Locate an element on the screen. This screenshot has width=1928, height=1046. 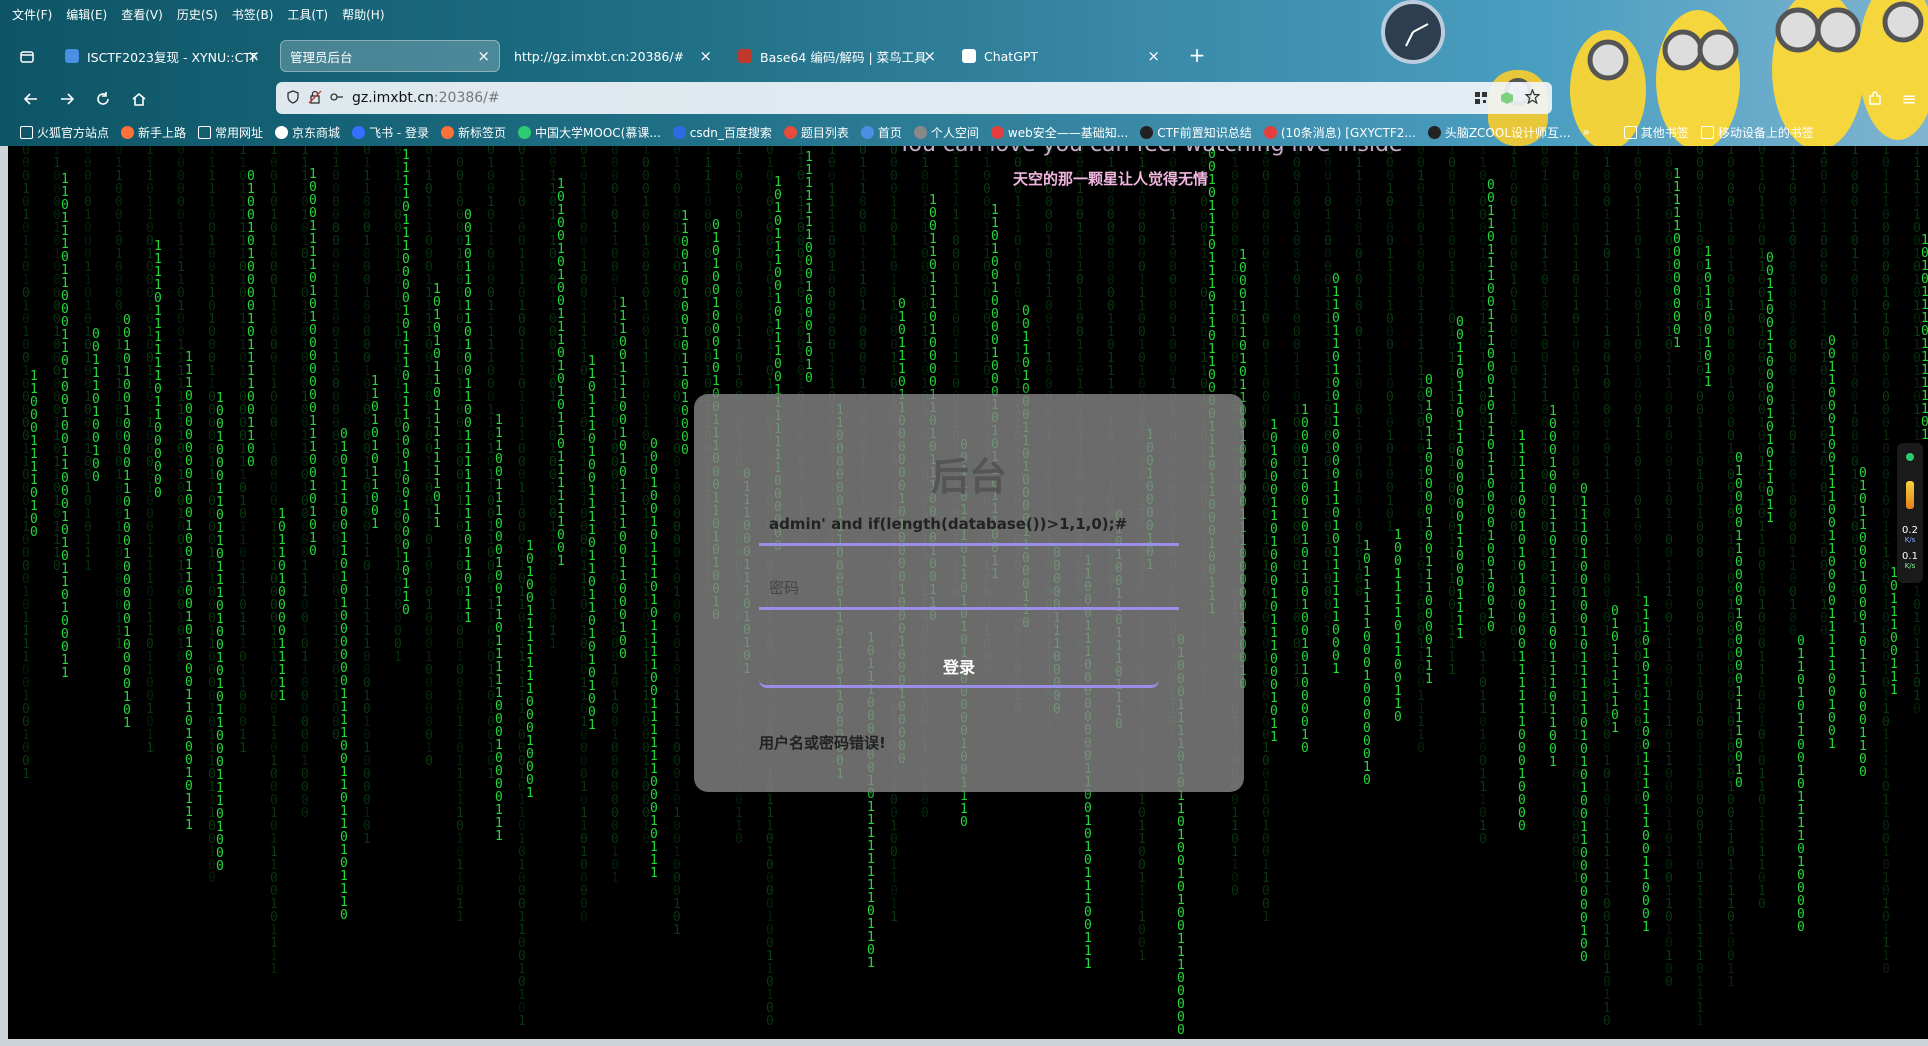
bookmark-item: 新标签页 is located at coordinates (473, 132).